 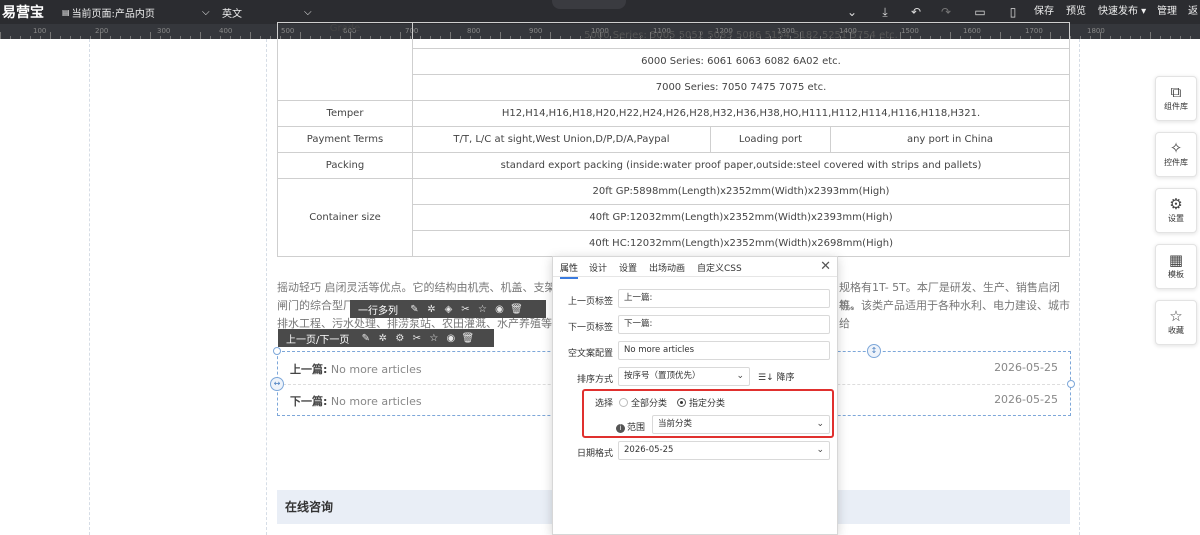 I want to click on table-cell: 6000 Series: 6061 6063 6082 6A02 etc., so click(x=741, y=61).